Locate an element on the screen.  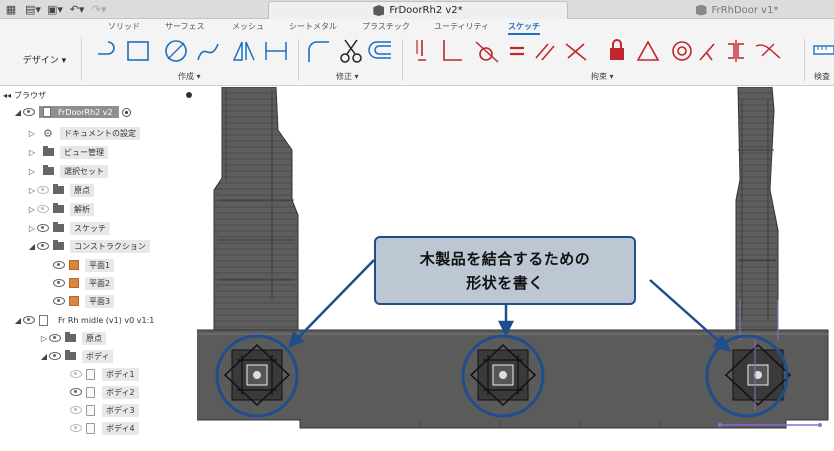
tab-sheet-metal: シートメタル is located at coordinates (313, 26).